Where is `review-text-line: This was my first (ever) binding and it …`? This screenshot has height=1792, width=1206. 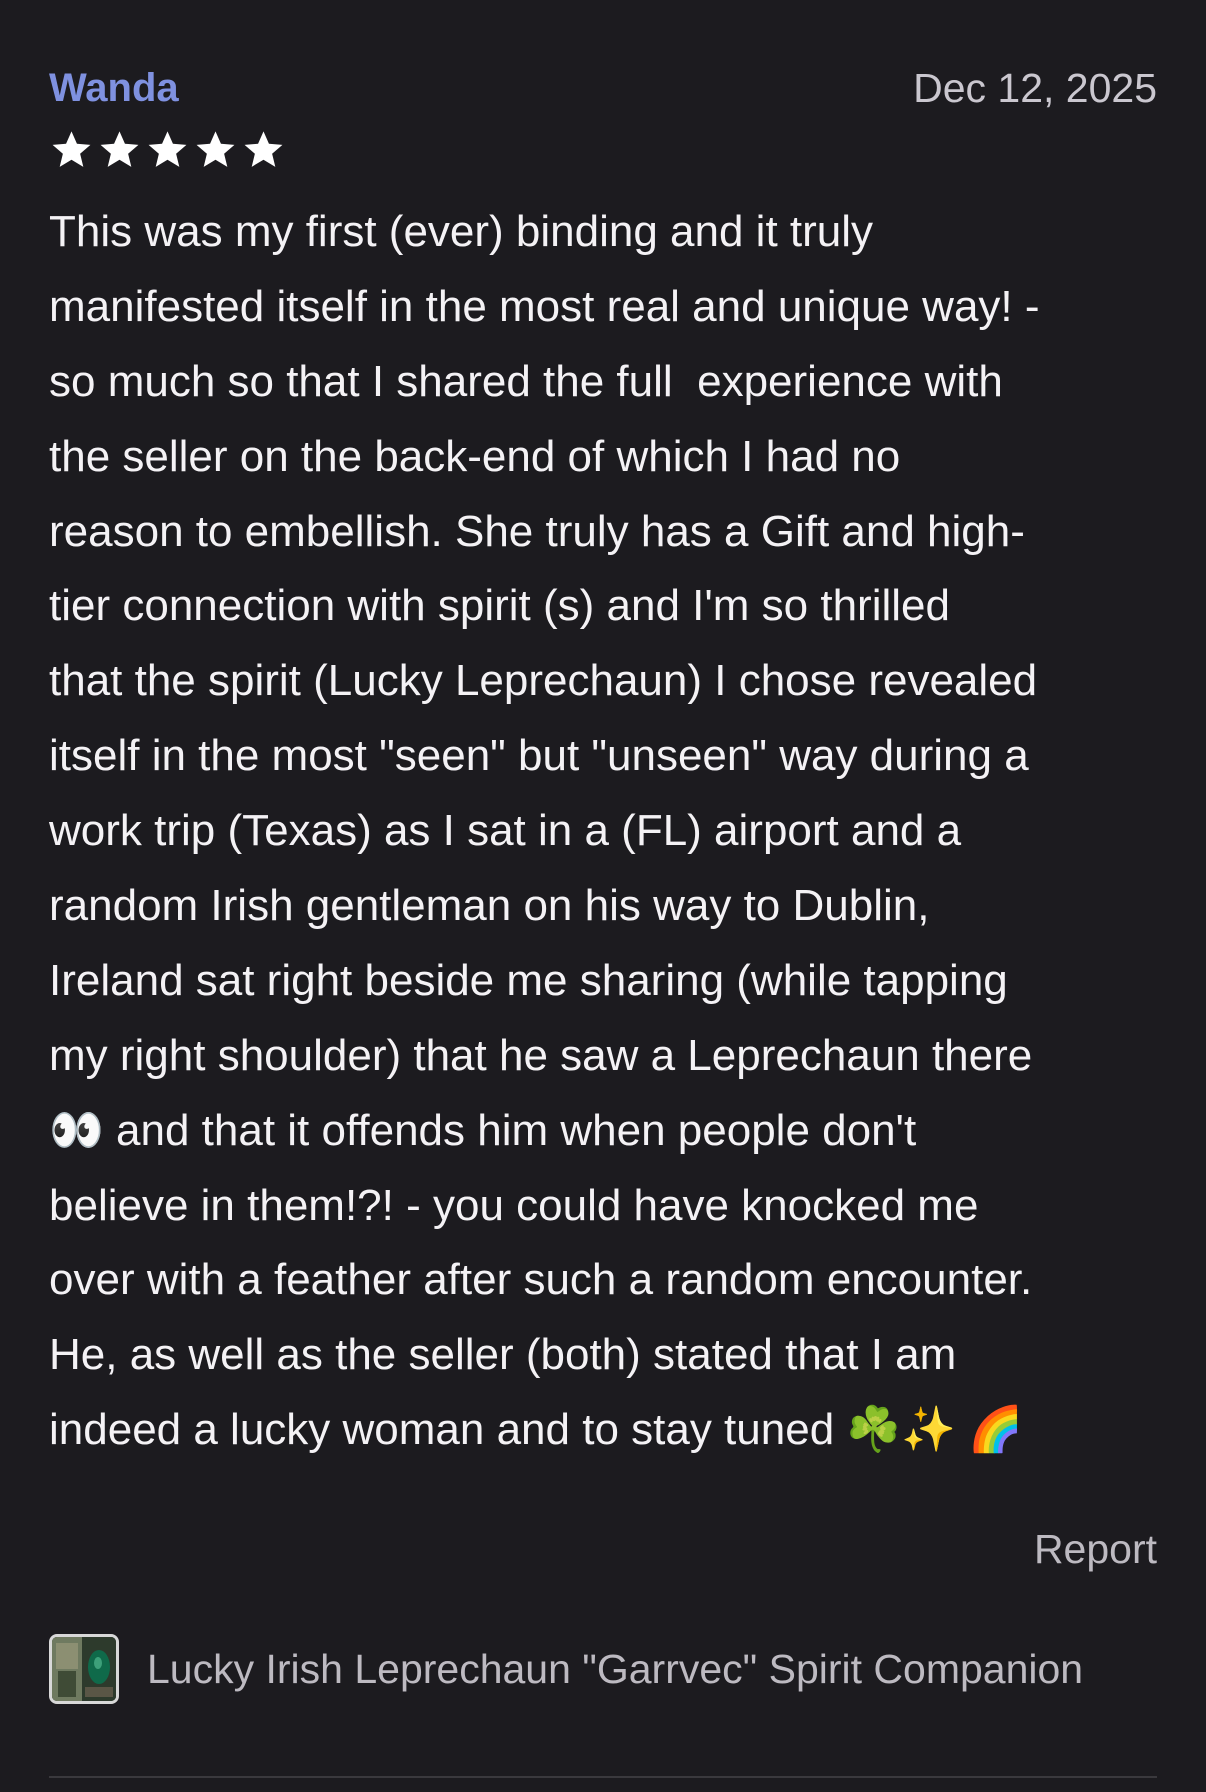 review-text-line: This was my first (ever) binding and it … is located at coordinates (461, 231).